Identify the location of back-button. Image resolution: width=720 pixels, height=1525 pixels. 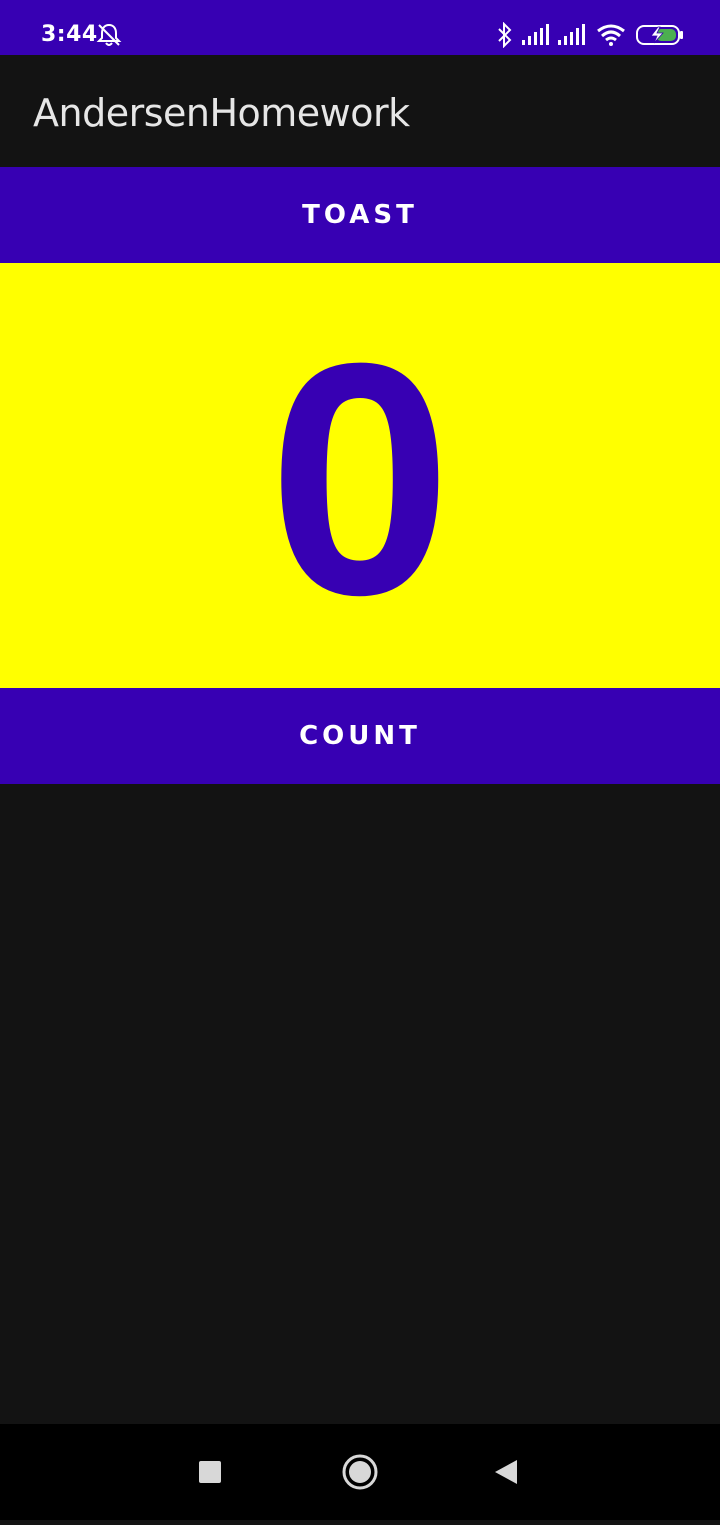
(506, 1472).